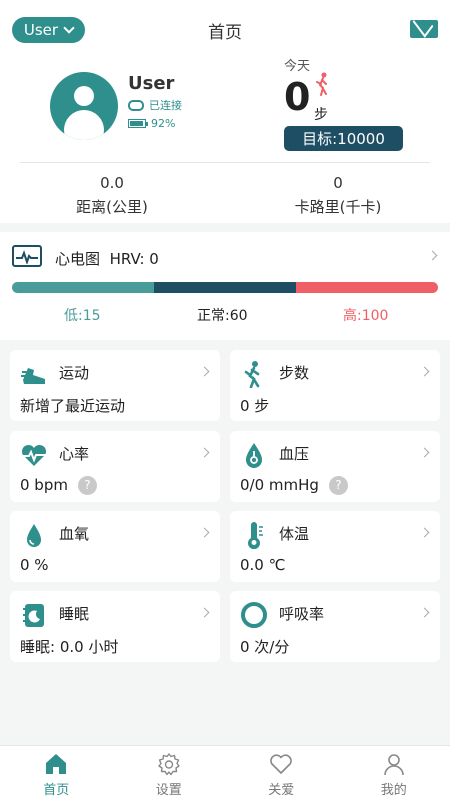  I want to click on bottom-nav: 首页 设置 关爱 我的, so click(225, 772).